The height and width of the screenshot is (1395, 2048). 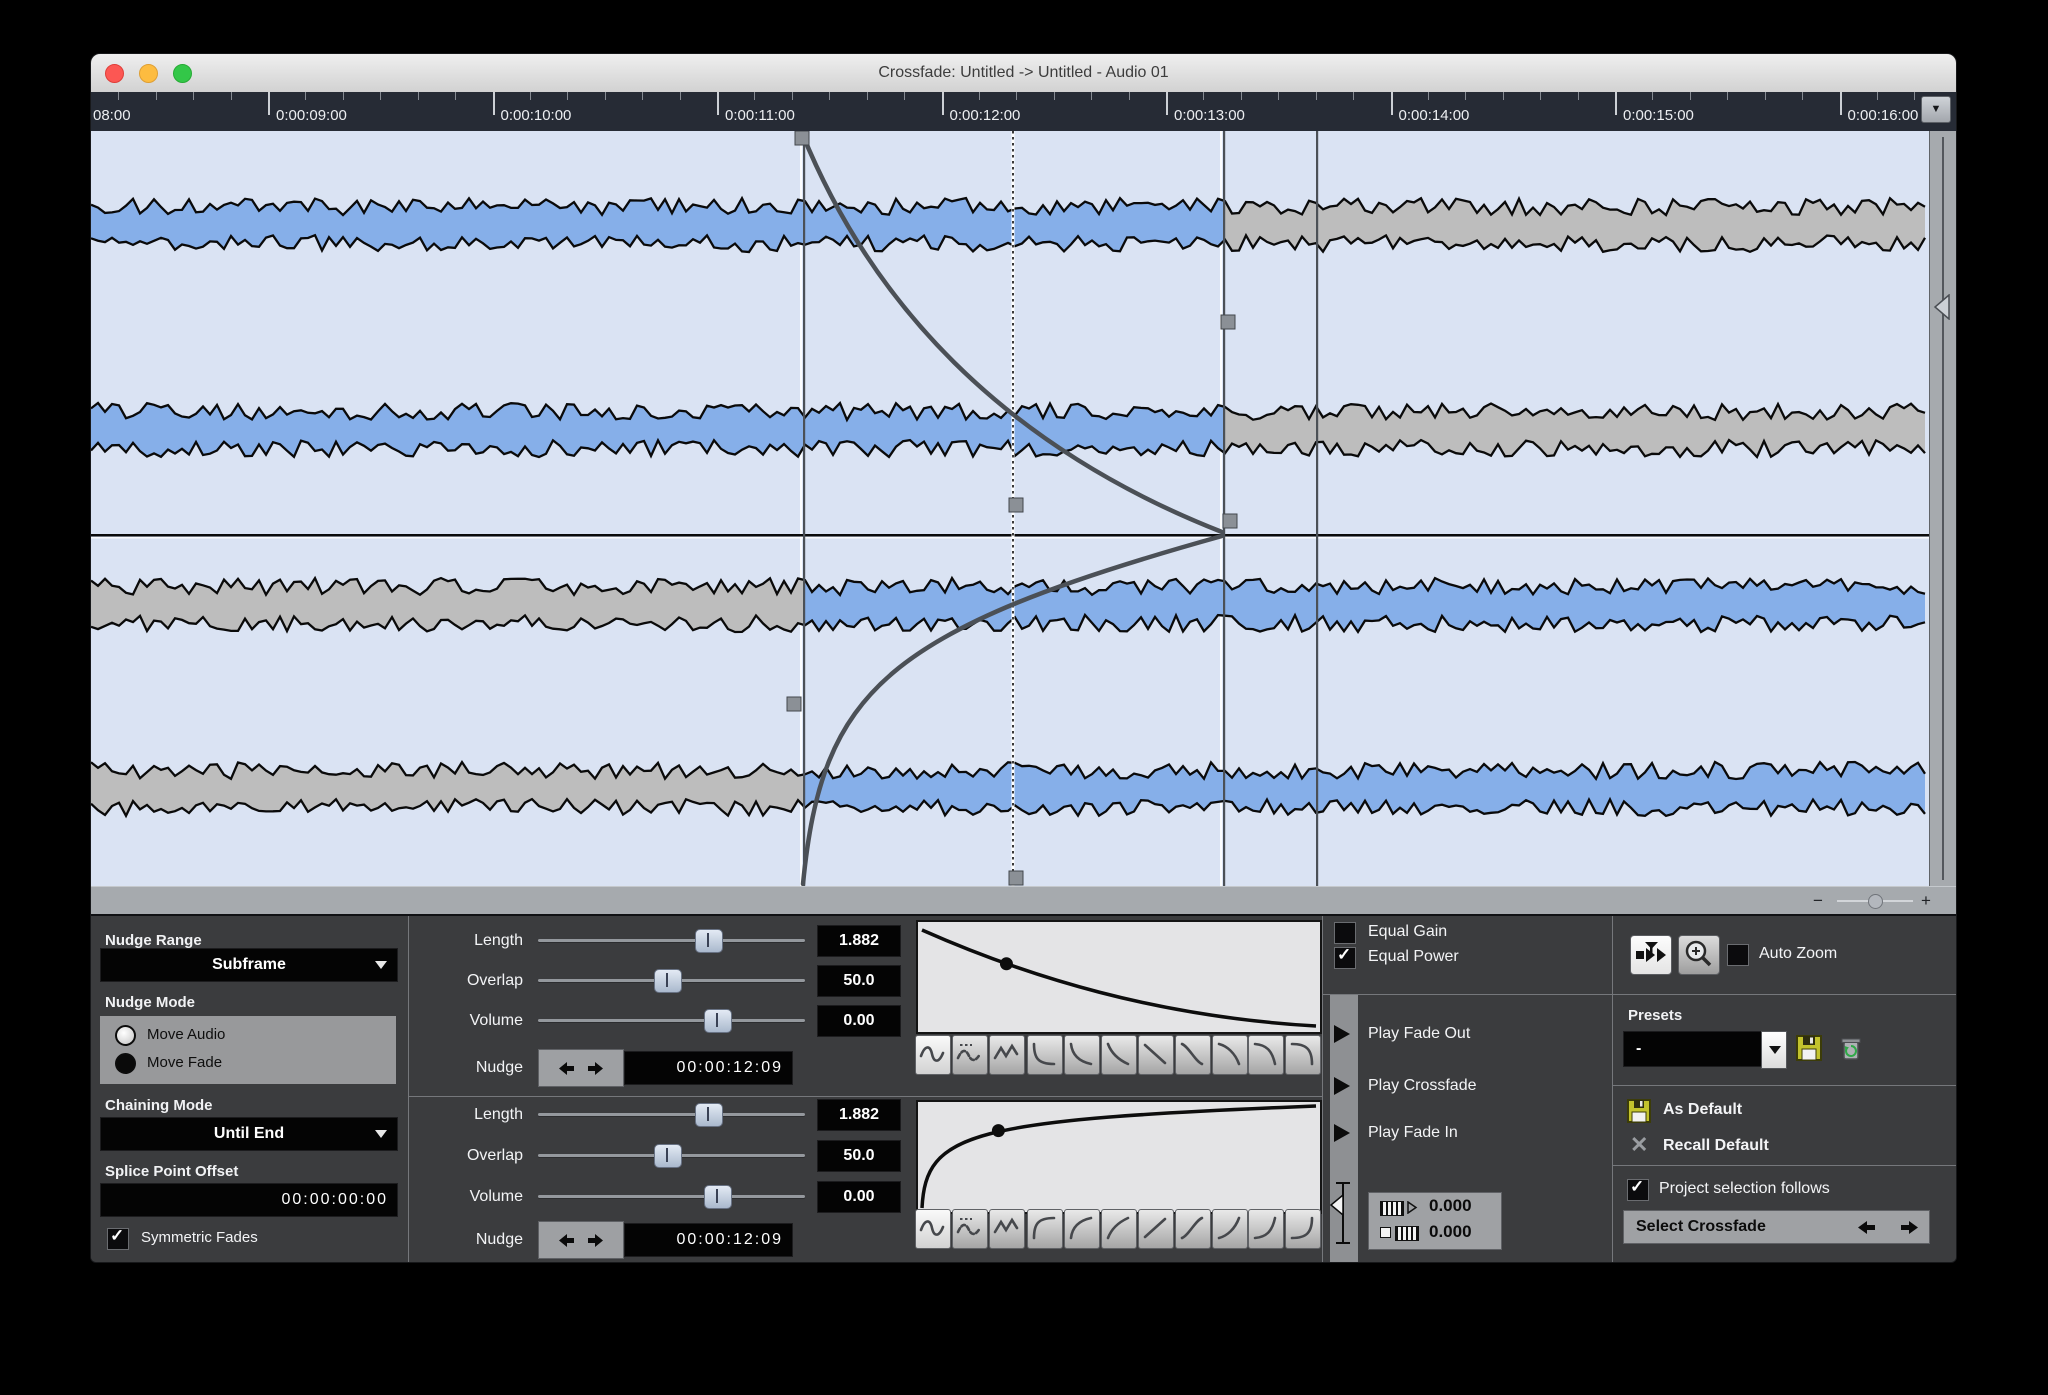 What do you see at coordinates (186, 1034) in the screenshot?
I see `move-audio-label: Move Audio` at bounding box center [186, 1034].